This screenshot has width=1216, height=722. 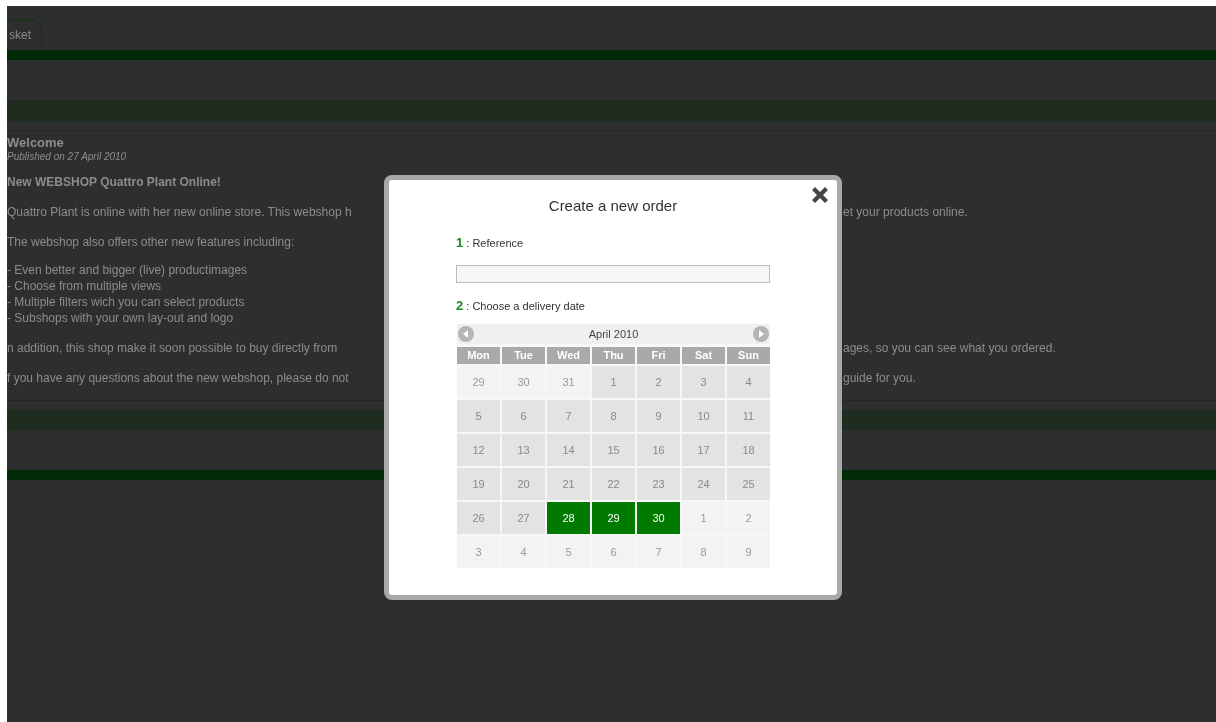 What do you see at coordinates (568, 484) in the screenshot?
I see `day-cell: 21` at bounding box center [568, 484].